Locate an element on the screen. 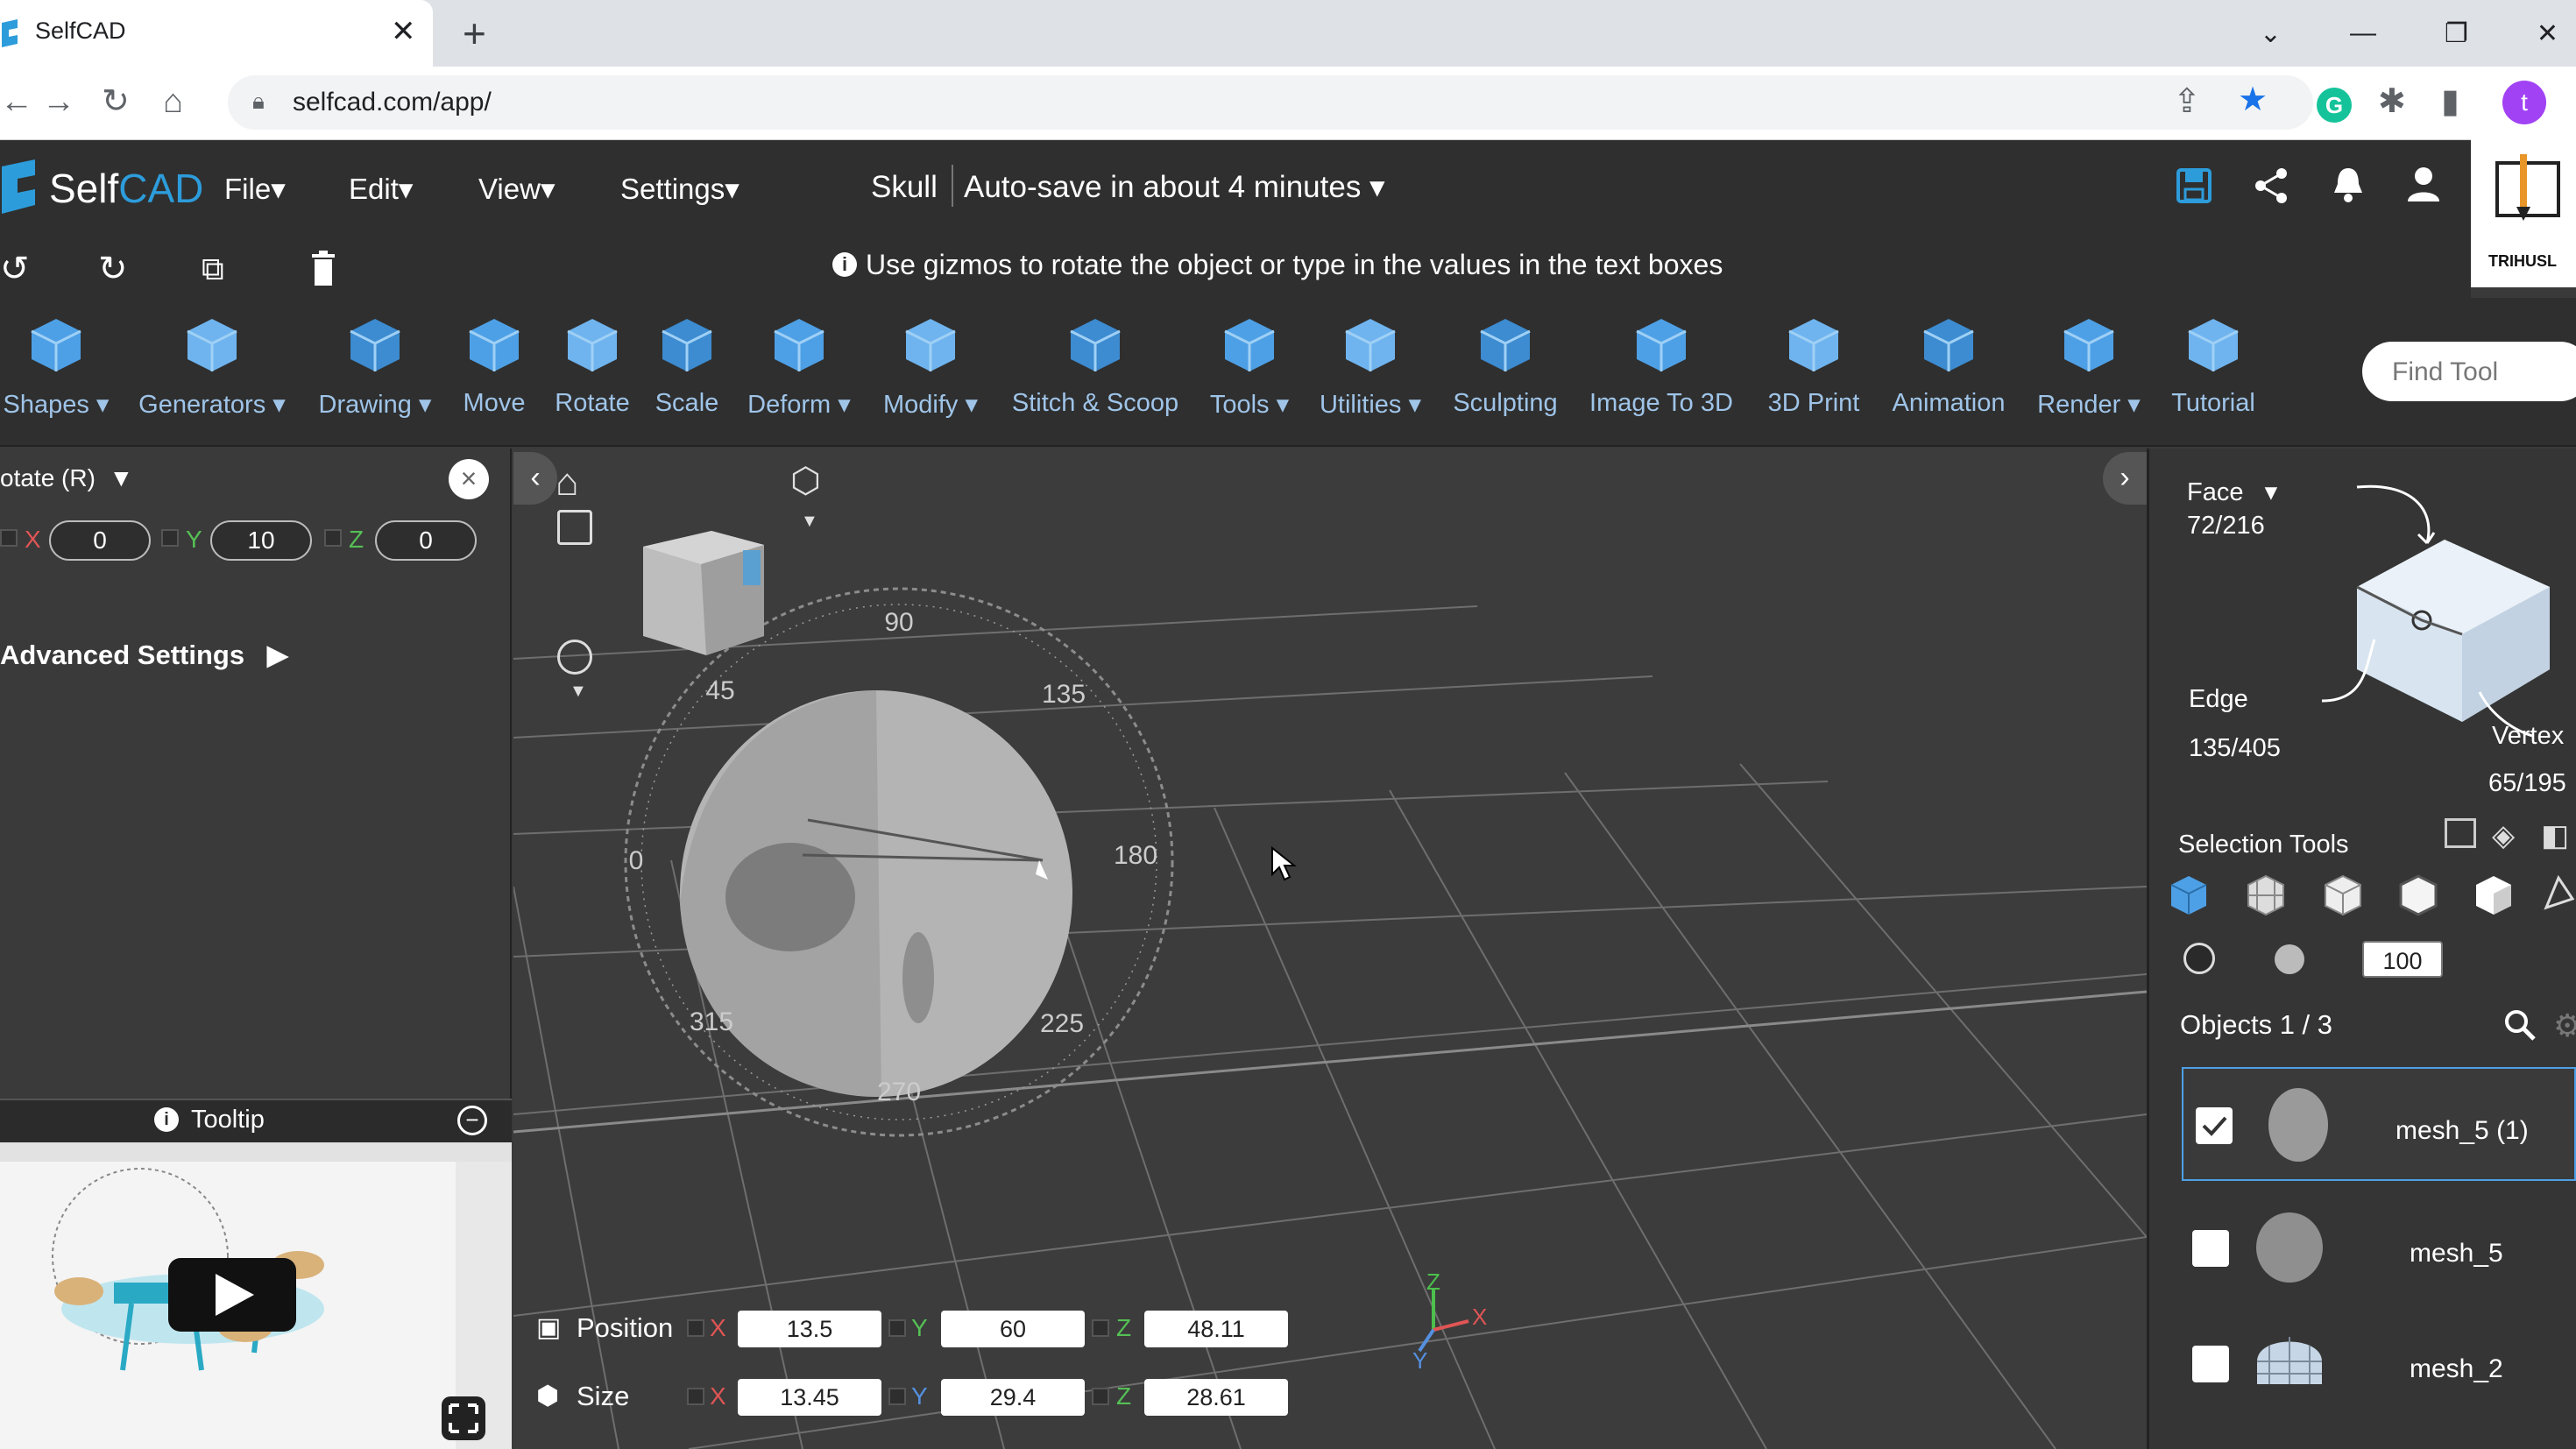 The image size is (2576, 1449). tool-tutorial: Tutorial is located at coordinates (2213, 365).